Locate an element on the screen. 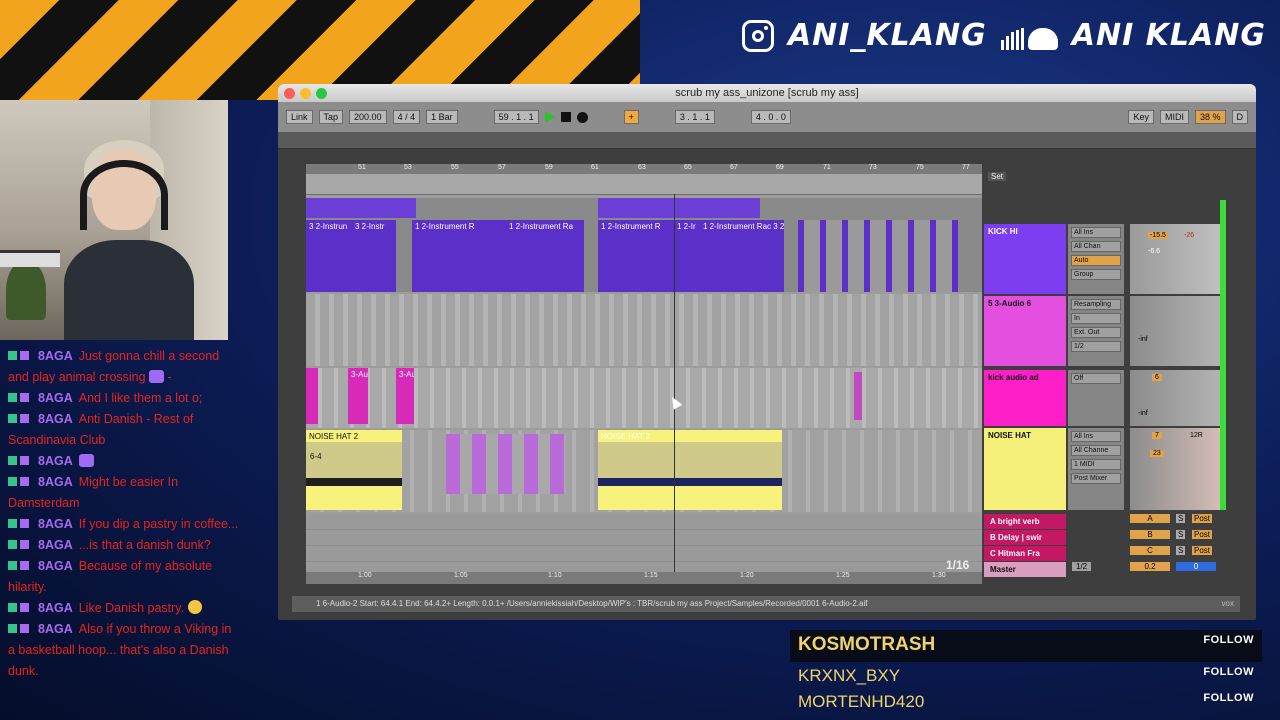 Image resolution: width=1280 pixels, height=720 pixels. pan-field: 12R is located at coordinates (1196, 435).